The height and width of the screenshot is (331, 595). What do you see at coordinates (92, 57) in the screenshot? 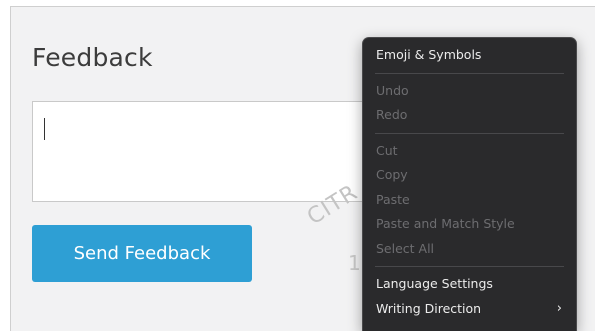
I see `page-title: Feedback` at bounding box center [92, 57].